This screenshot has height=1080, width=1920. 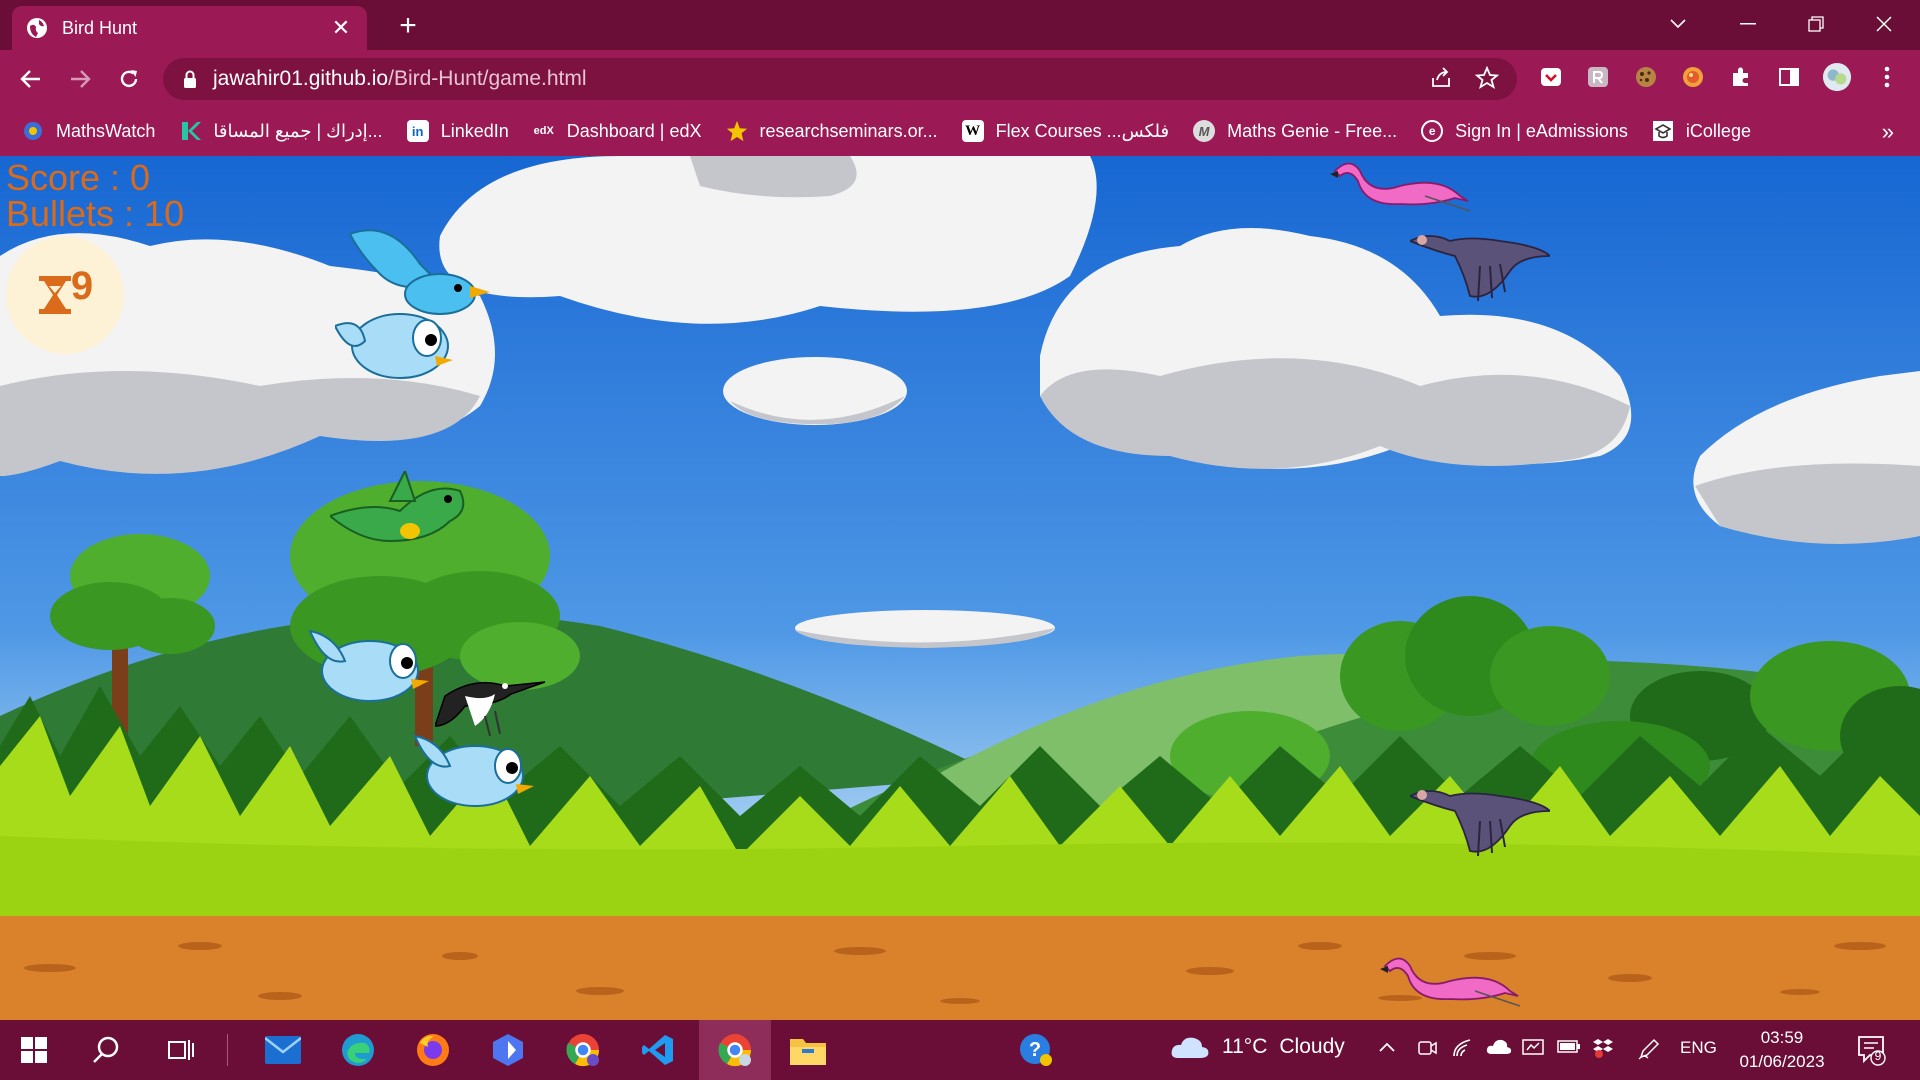 I want to click on clock-date: 01/06/2023, so click(x=1782, y=1061).